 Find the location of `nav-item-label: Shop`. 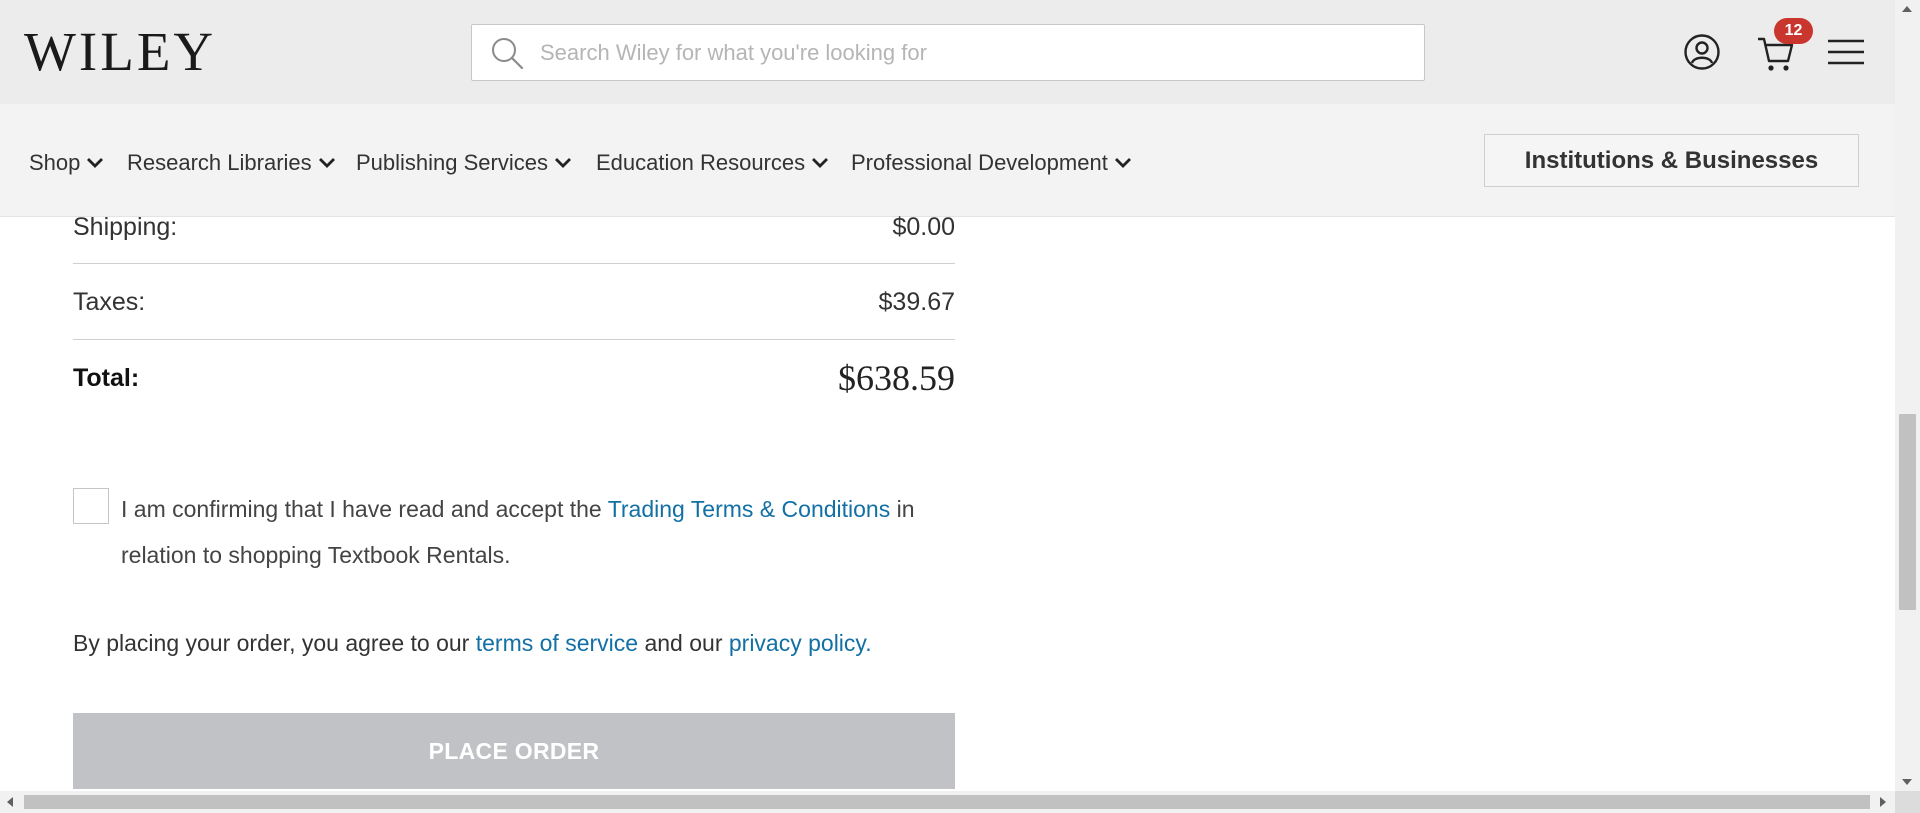

nav-item-label: Shop is located at coordinates (55, 162).